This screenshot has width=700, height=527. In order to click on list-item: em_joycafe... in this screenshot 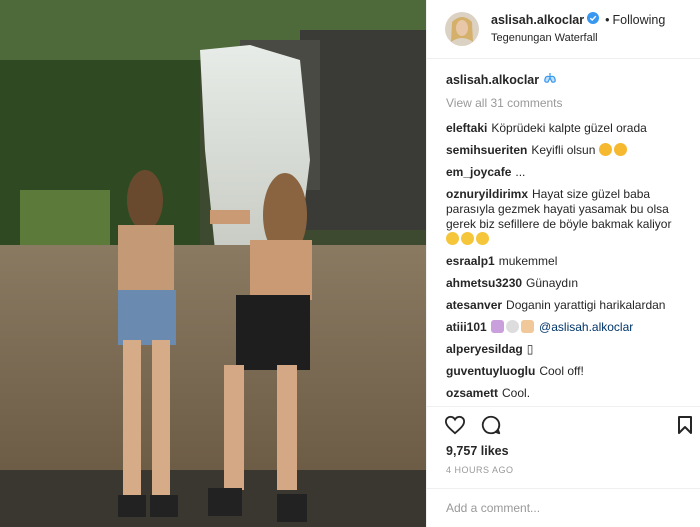, I will do `click(568, 172)`.